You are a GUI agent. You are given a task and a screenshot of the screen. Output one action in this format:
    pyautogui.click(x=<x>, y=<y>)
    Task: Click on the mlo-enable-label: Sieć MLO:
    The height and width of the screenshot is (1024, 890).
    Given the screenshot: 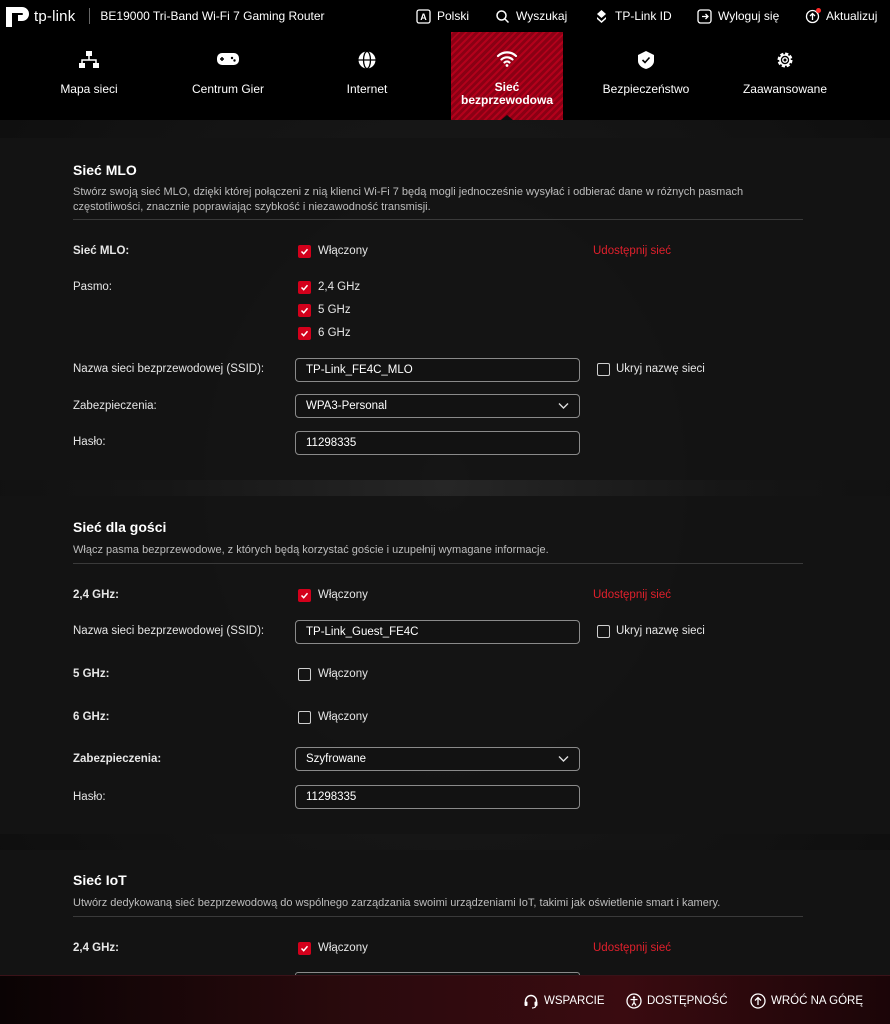 What is the action you would take?
    pyautogui.click(x=101, y=251)
    